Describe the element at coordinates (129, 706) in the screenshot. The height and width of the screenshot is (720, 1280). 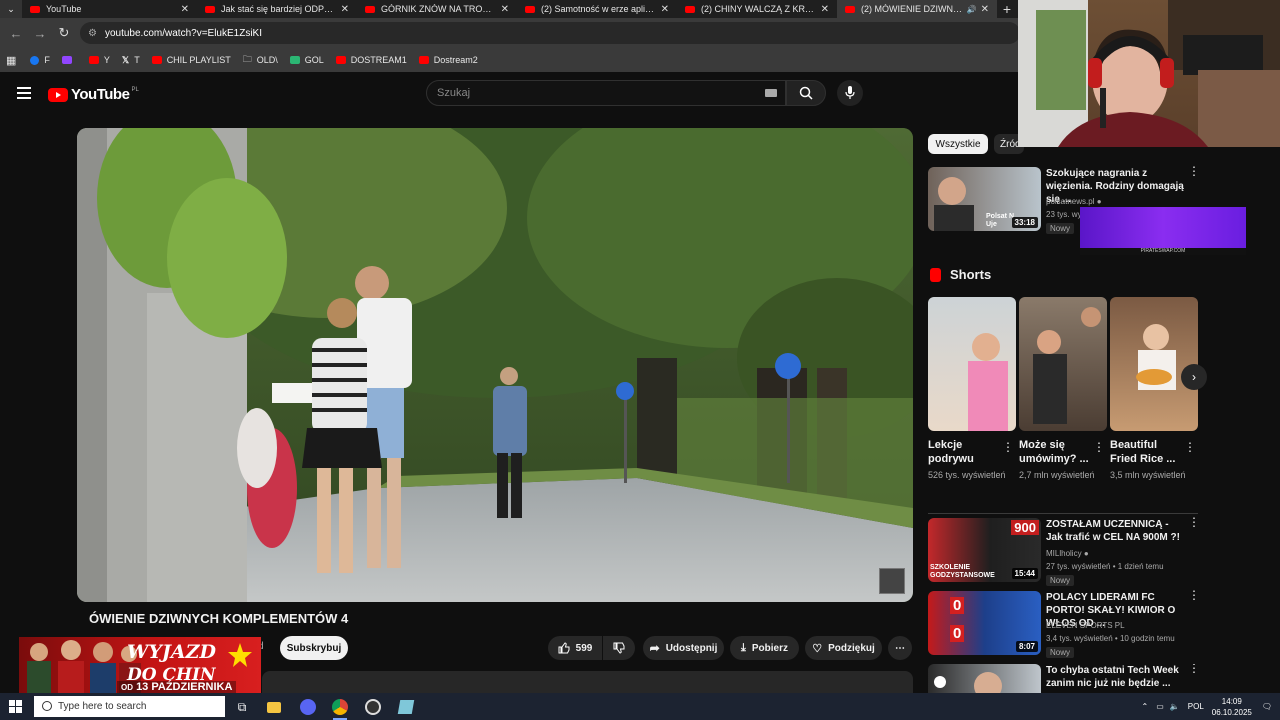
I see `taskbar-search-input: Type here to search` at that location.